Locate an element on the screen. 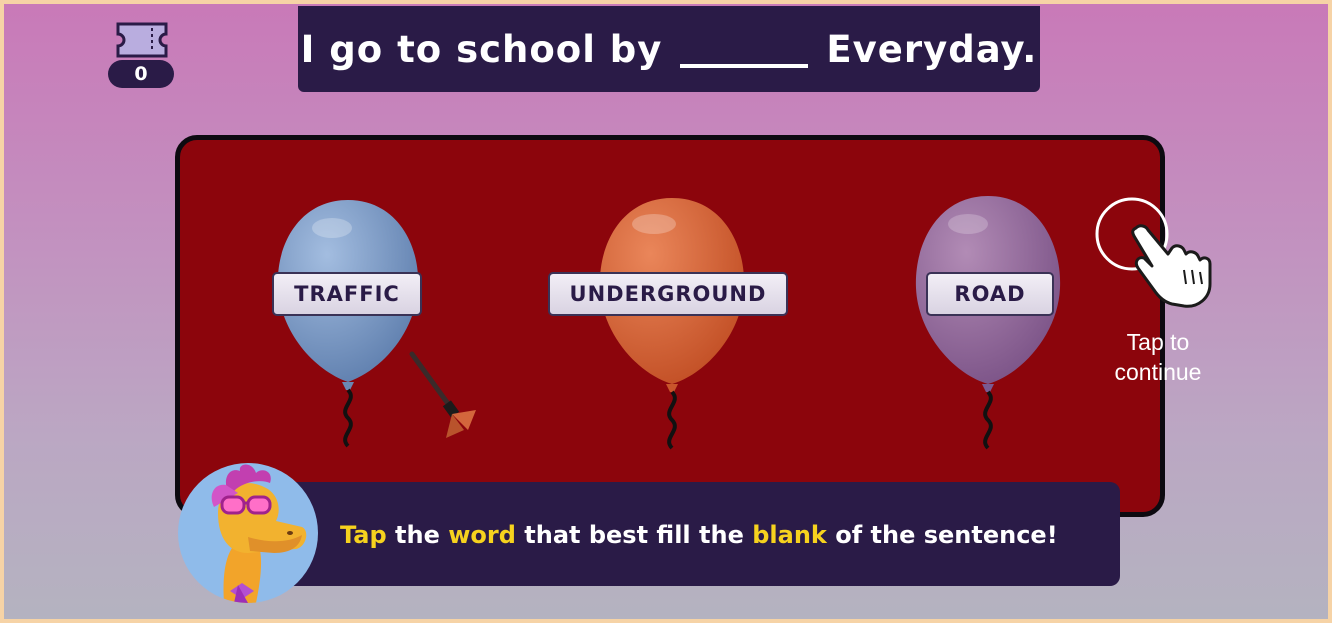 The height and width of the screenshot is (623, 1332). sentence-before: I go to school by is located at coordinates (481, 49).